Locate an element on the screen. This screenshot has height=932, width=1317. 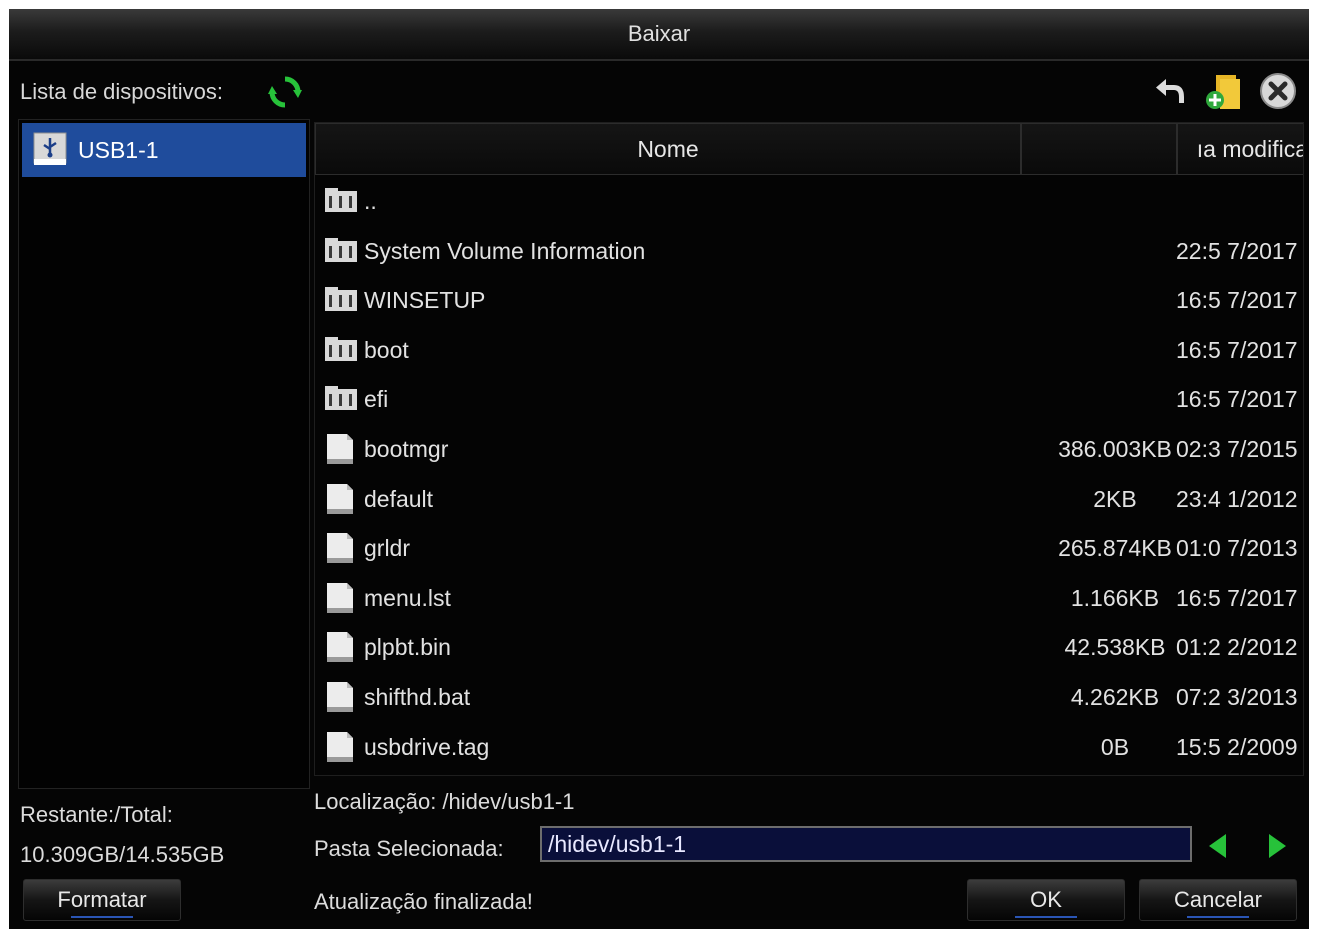
back-arrow-icon is located at coordinates (1172, 91).